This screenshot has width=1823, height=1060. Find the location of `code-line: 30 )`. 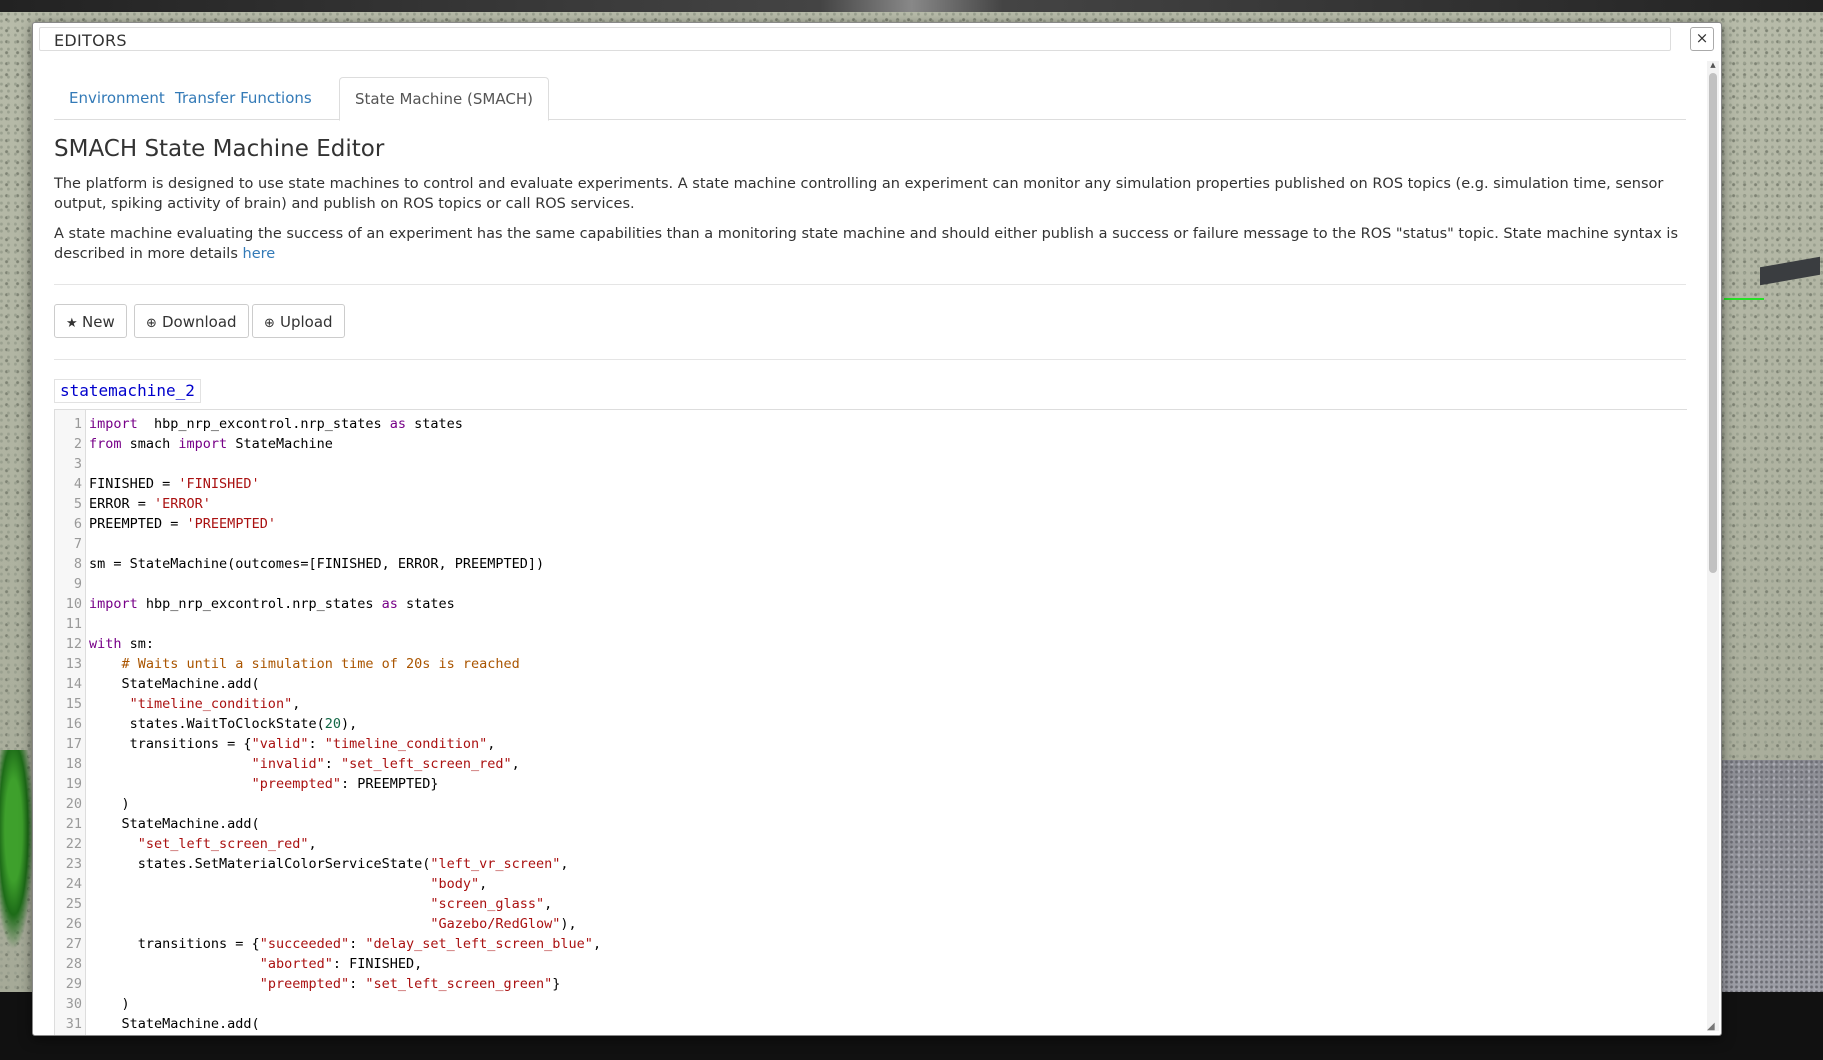

code-line: 30 ) is located at coordinates (92, 1004).